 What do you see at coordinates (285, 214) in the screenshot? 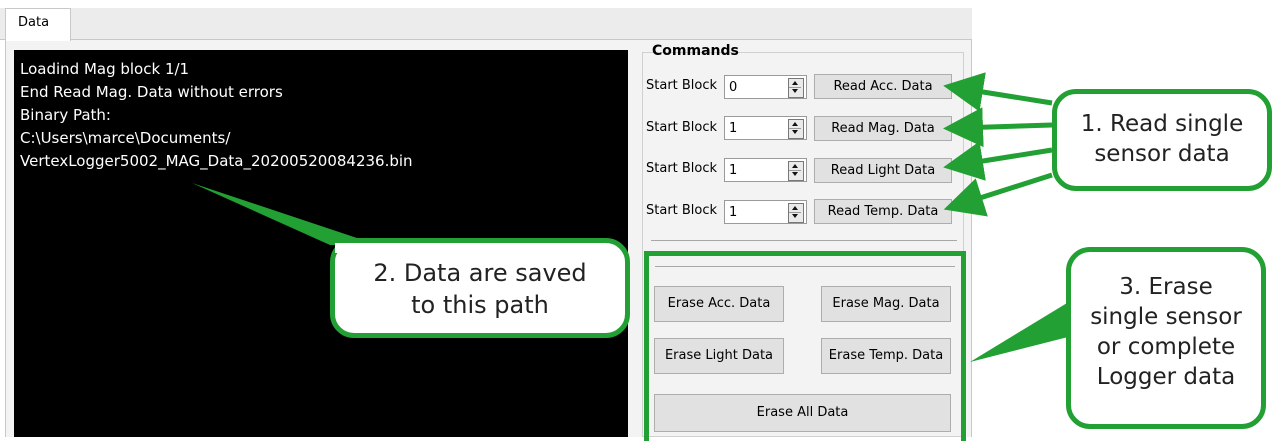
I see `callout2-pointer` at bounding box center [285, 214].